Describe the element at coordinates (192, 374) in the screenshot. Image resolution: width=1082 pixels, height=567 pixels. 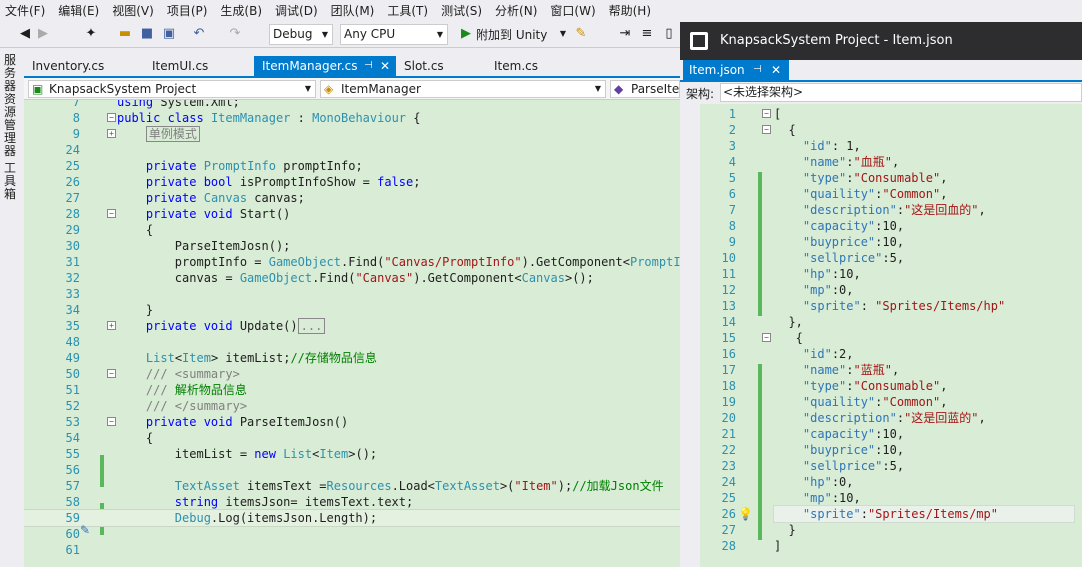
I see `code-text: /// <summary>` at that location.